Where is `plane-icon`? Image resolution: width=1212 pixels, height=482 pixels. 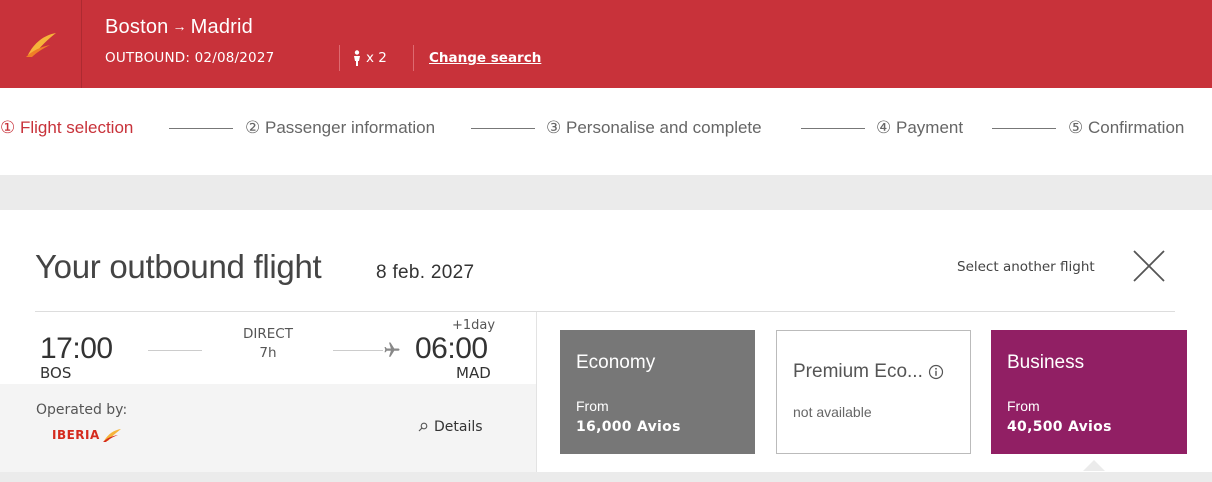 plane-icon is located at coordinates (392, 349).